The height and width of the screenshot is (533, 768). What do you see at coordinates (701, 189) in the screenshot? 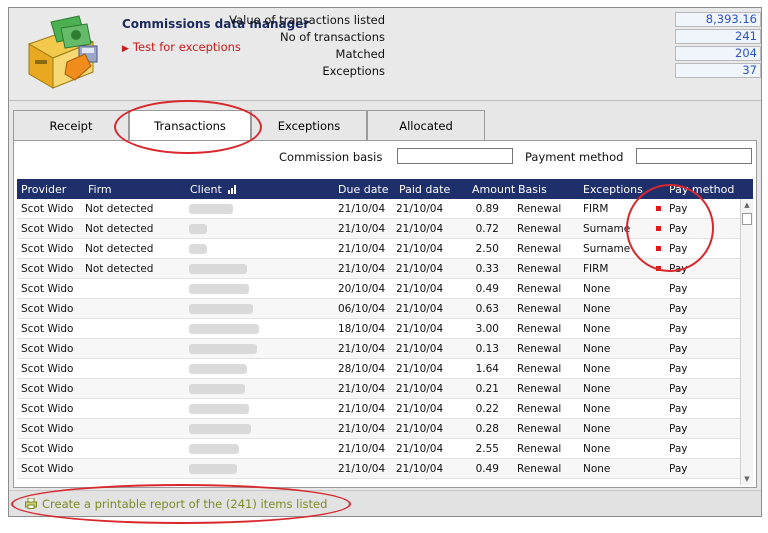
I see `col-pay-method: Pay method` at bounding box center [701, 189].